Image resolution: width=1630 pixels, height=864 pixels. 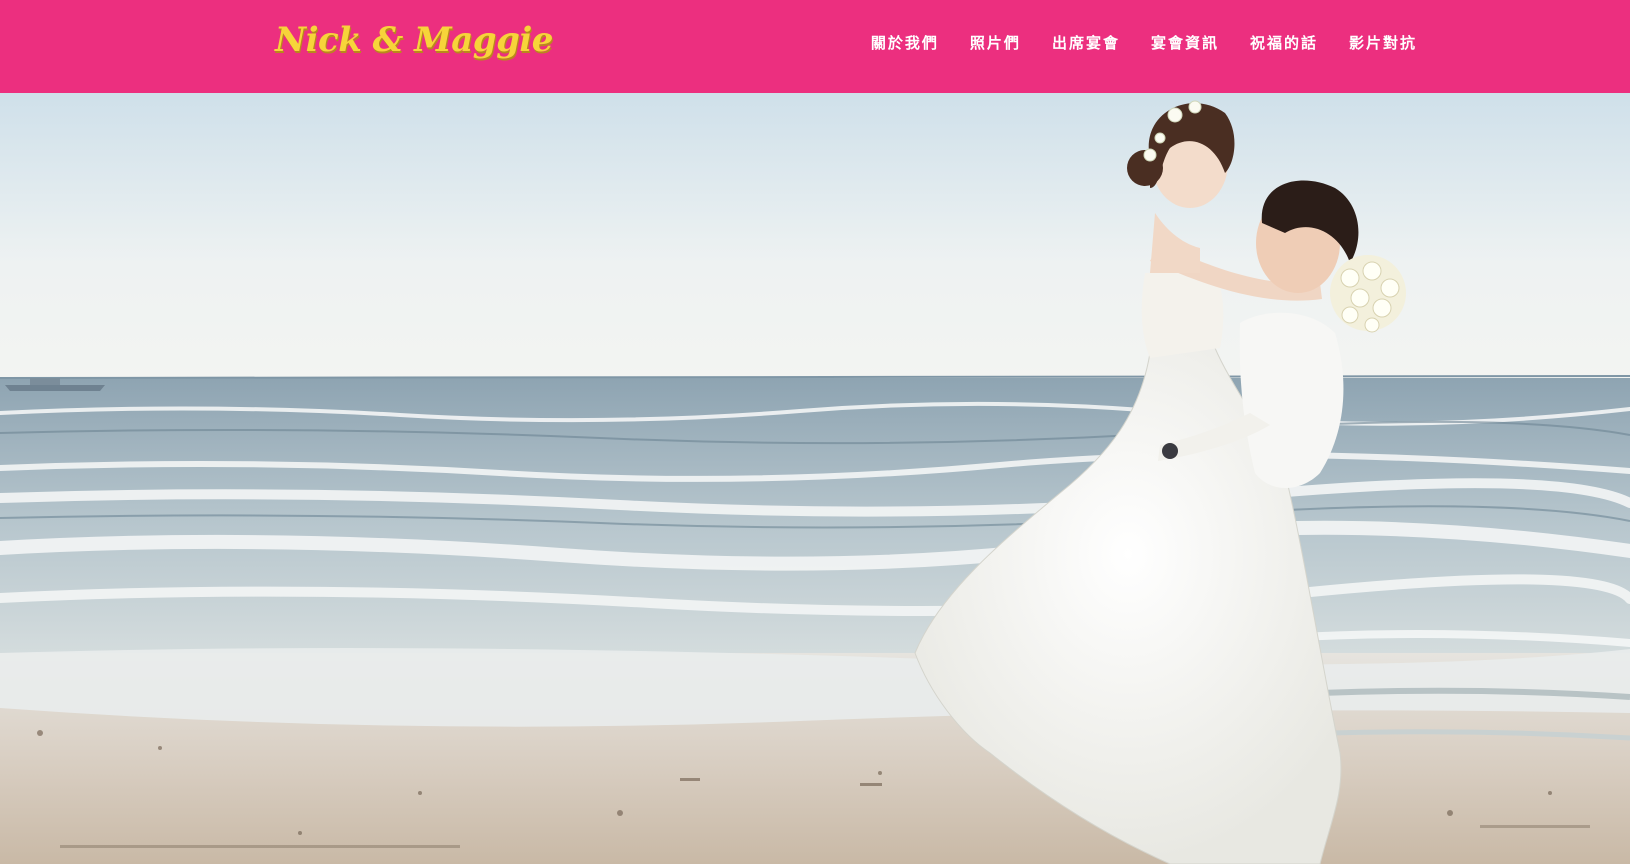 I want to click on nav-item-rsvp: 出席宴會, so click(x=1086, y=42).